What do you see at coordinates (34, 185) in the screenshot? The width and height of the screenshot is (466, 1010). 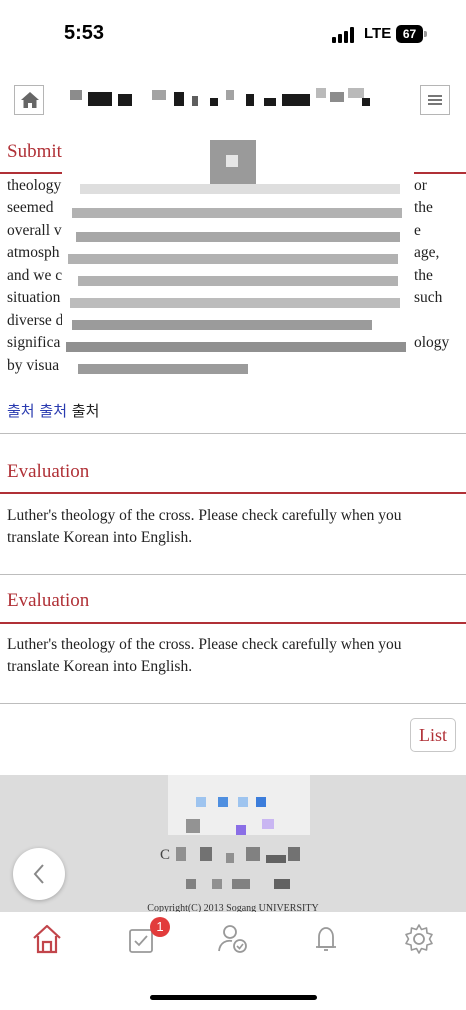 I see `submission-line: theology` at bounding box center [34, 185].